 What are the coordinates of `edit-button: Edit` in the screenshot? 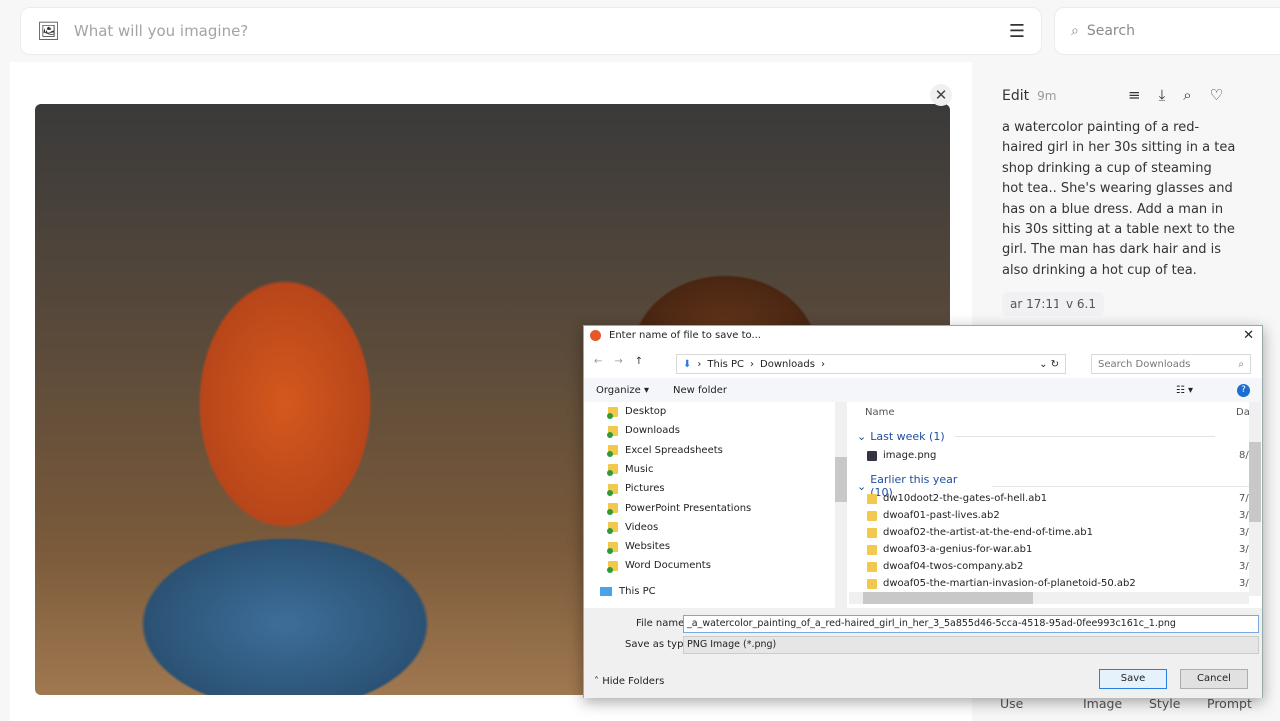 It's located at (1015, 96).